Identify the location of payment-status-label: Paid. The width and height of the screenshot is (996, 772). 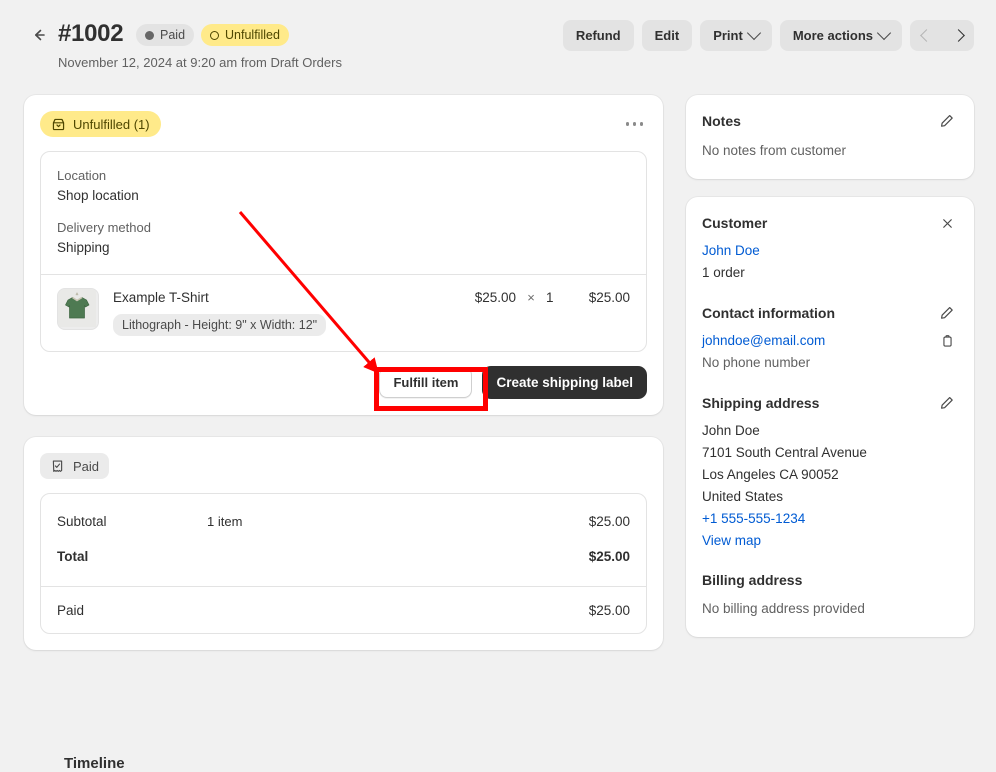
(86, 466).